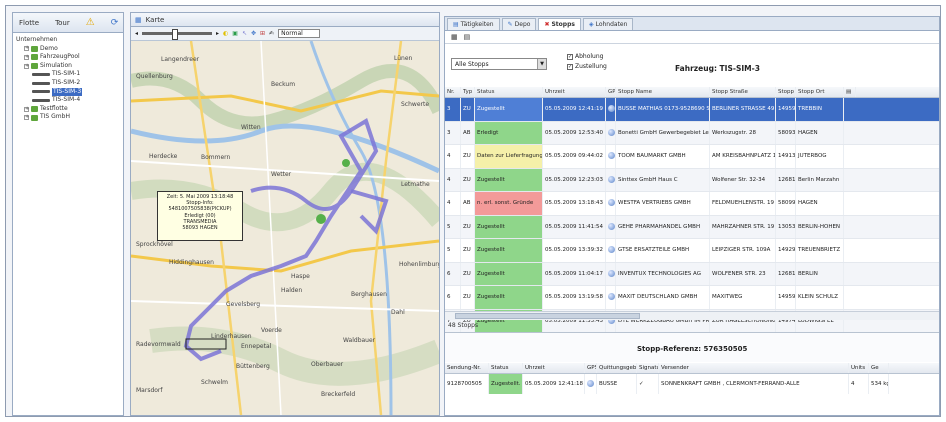 Image resolution: width=946 pixels, height=422 pixels. What do you see at coordinates (648, 368) in the screenshot?
I see `column-header: Signatur` at bounding box center [648, 368].